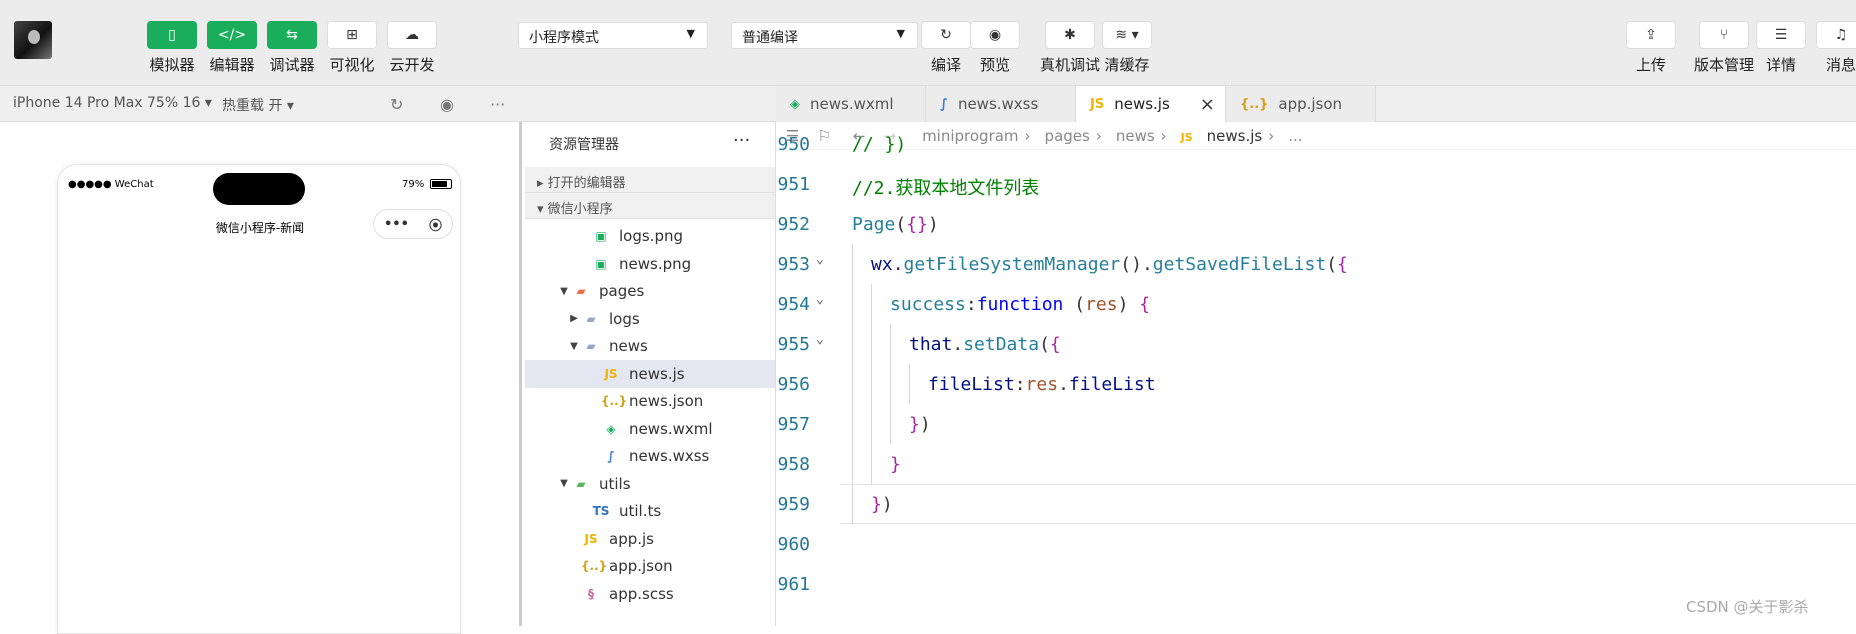 This screenshot has width=1856, height=634. What do you see at coordinates (770, 38) in the screenshot?
I see `compile-select-value: 普通编译` at bounding box center [770, 38].